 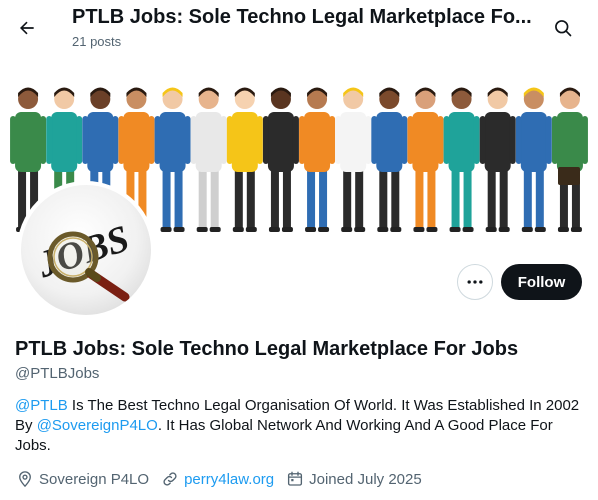 I want to click on joined-item: Joined July 2025, so click(x=354, y=479).